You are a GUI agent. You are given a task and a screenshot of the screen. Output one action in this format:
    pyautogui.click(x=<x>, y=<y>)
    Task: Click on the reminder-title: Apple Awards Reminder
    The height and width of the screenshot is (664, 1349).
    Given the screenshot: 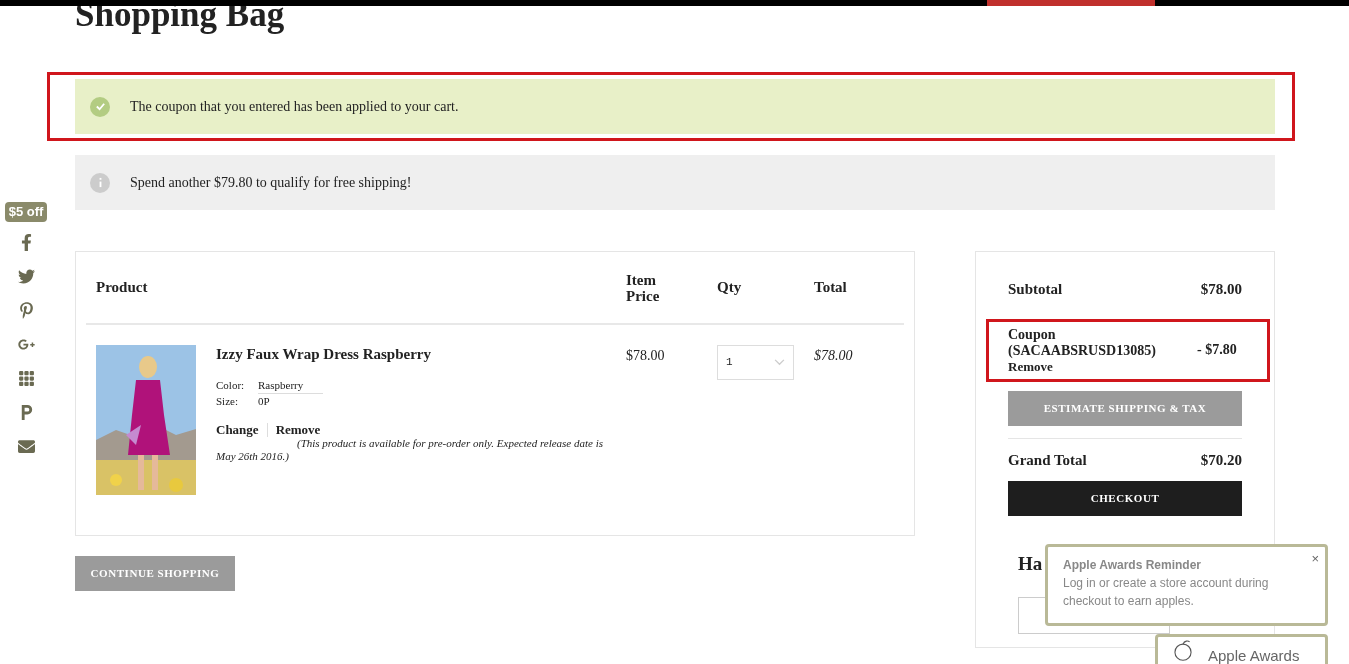 What is the action you would take?
    pyautogui.click(x=1132, y=565)
    